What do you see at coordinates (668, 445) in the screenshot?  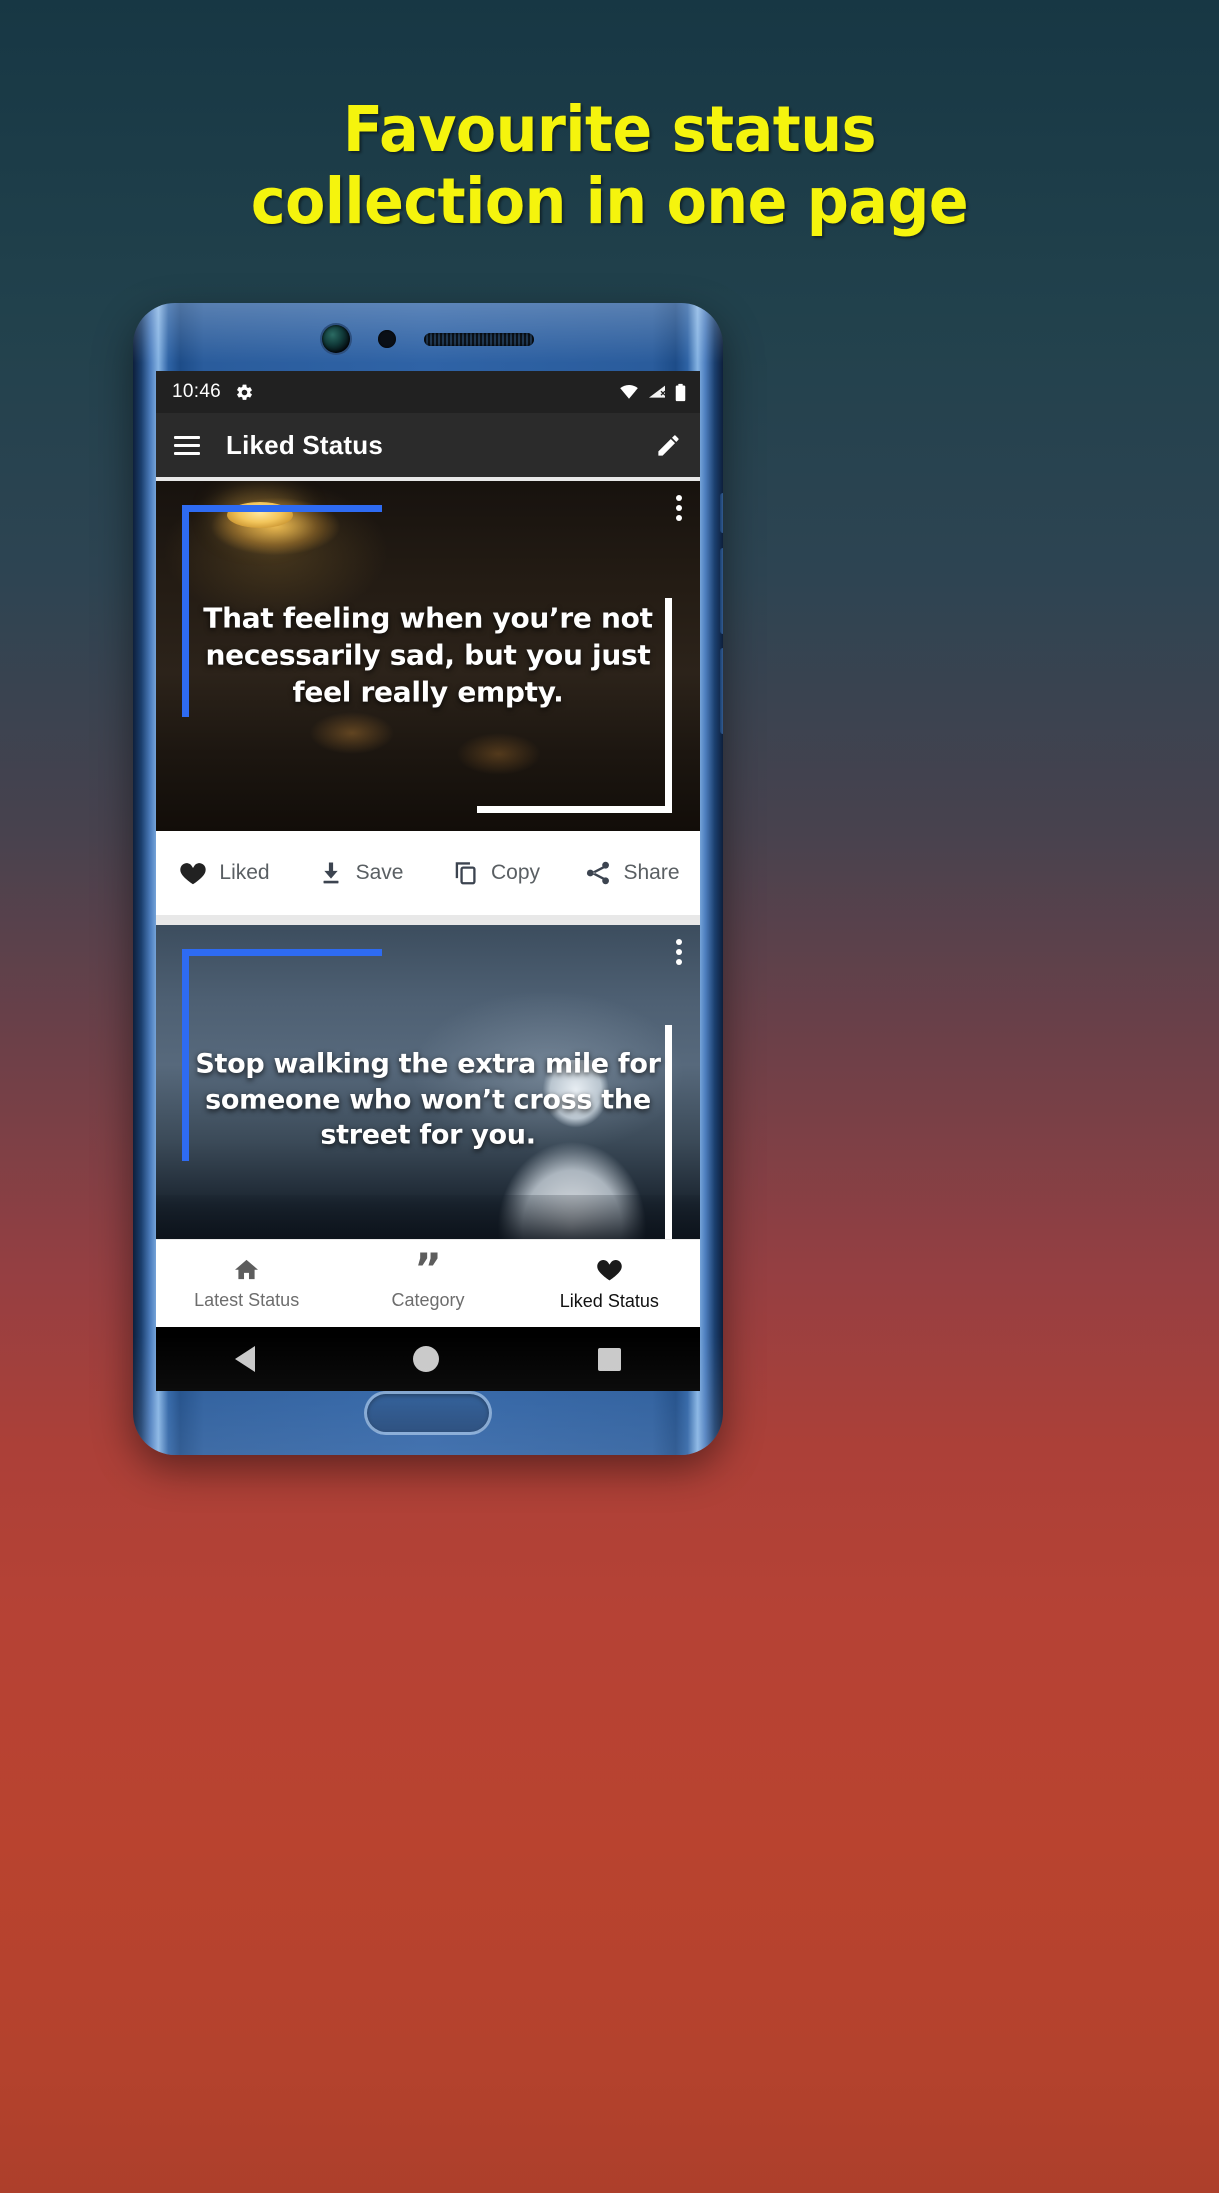 I see `pencil-edit-icon` at bounding box center [668, 445].